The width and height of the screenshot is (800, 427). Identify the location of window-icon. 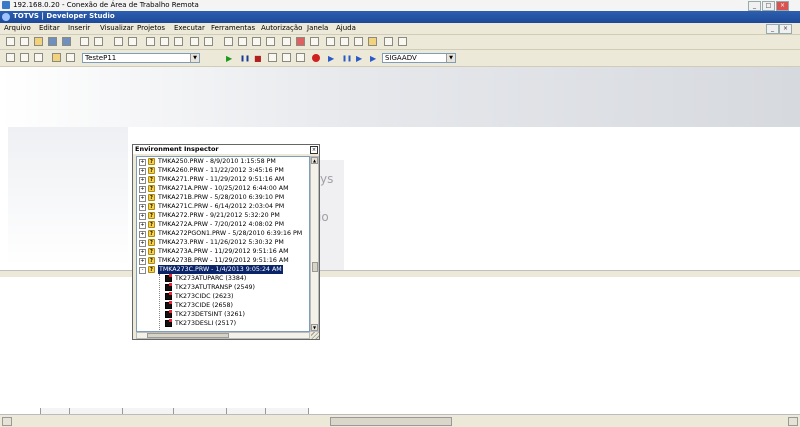
(228, 41).